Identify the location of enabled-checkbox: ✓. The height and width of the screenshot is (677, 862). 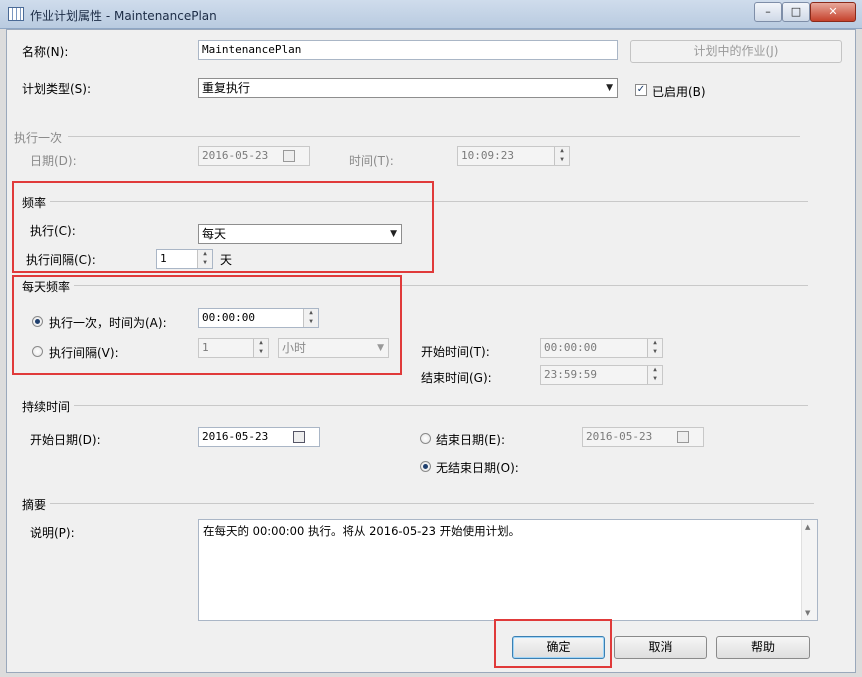
(641, 90).